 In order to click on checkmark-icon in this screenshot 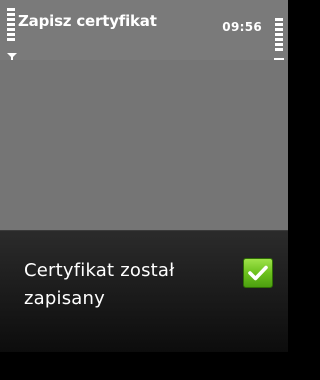, I will do `click(258, 273)`.